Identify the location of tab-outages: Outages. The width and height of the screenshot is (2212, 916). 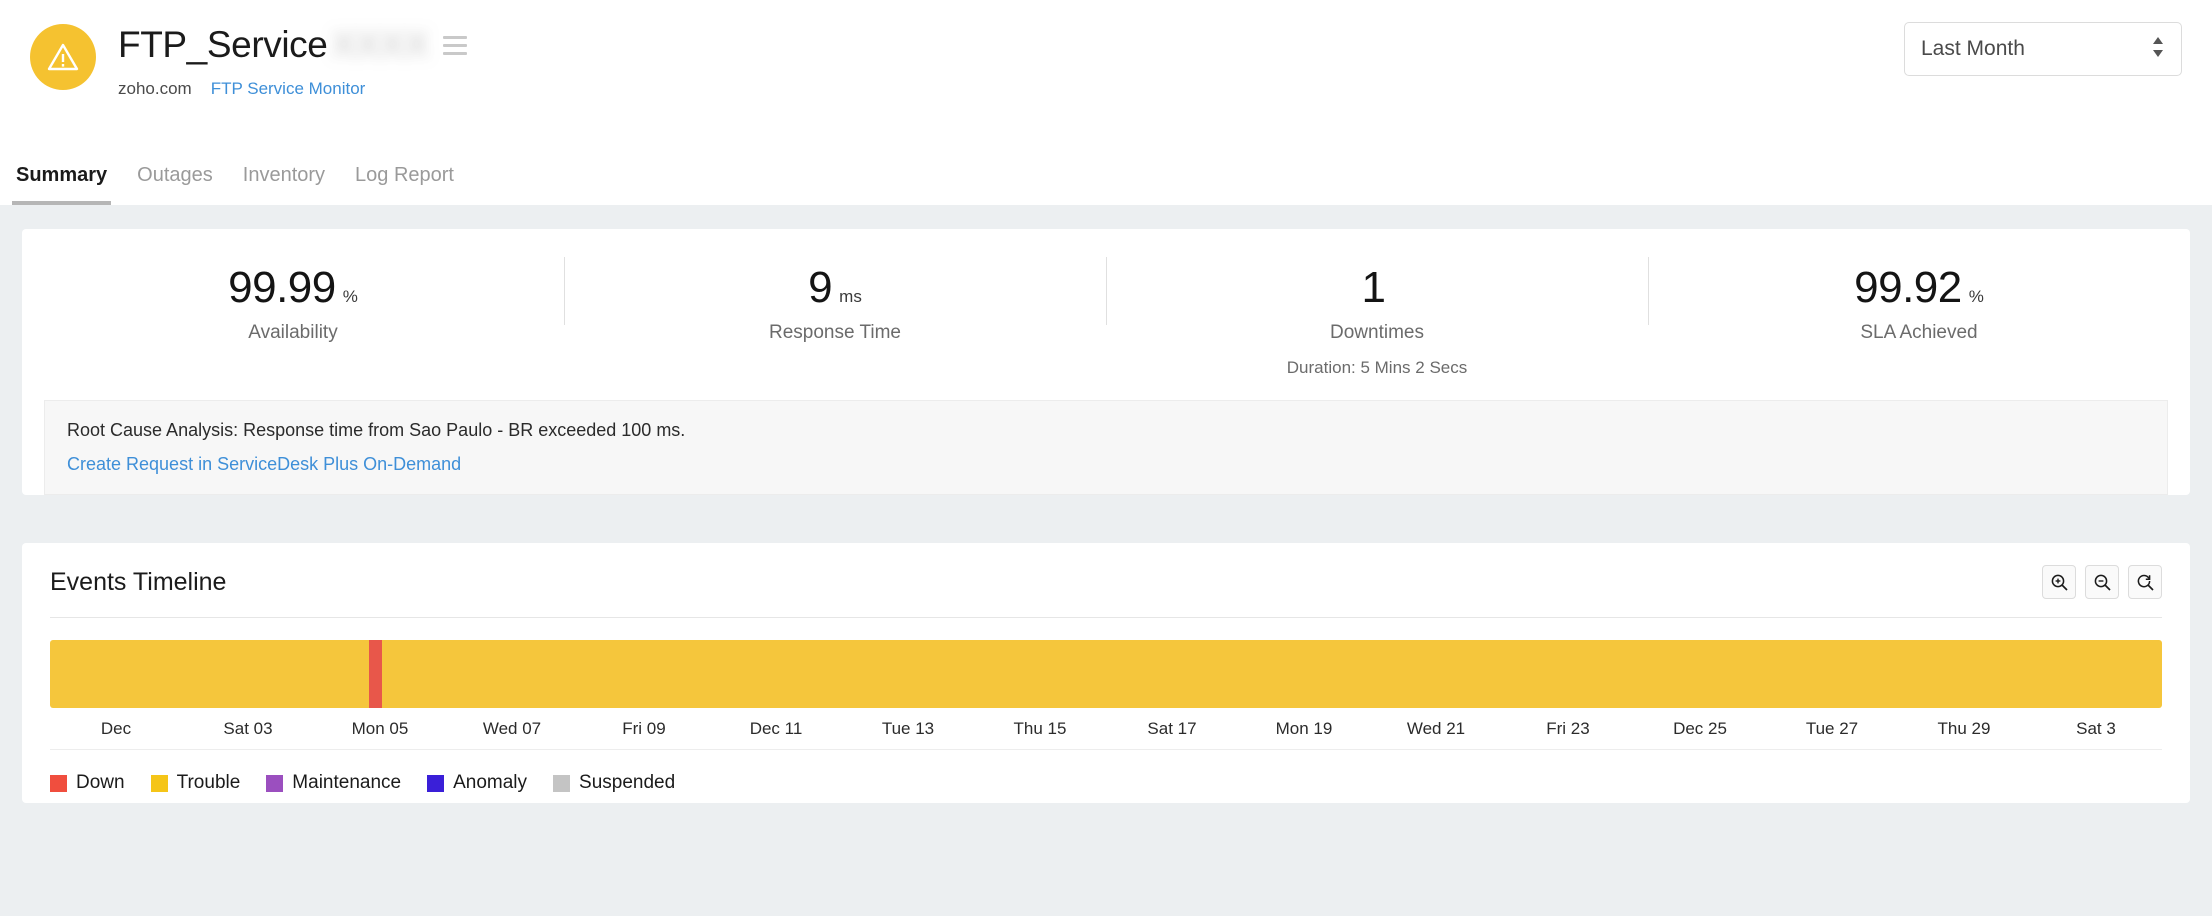
(175, 184).